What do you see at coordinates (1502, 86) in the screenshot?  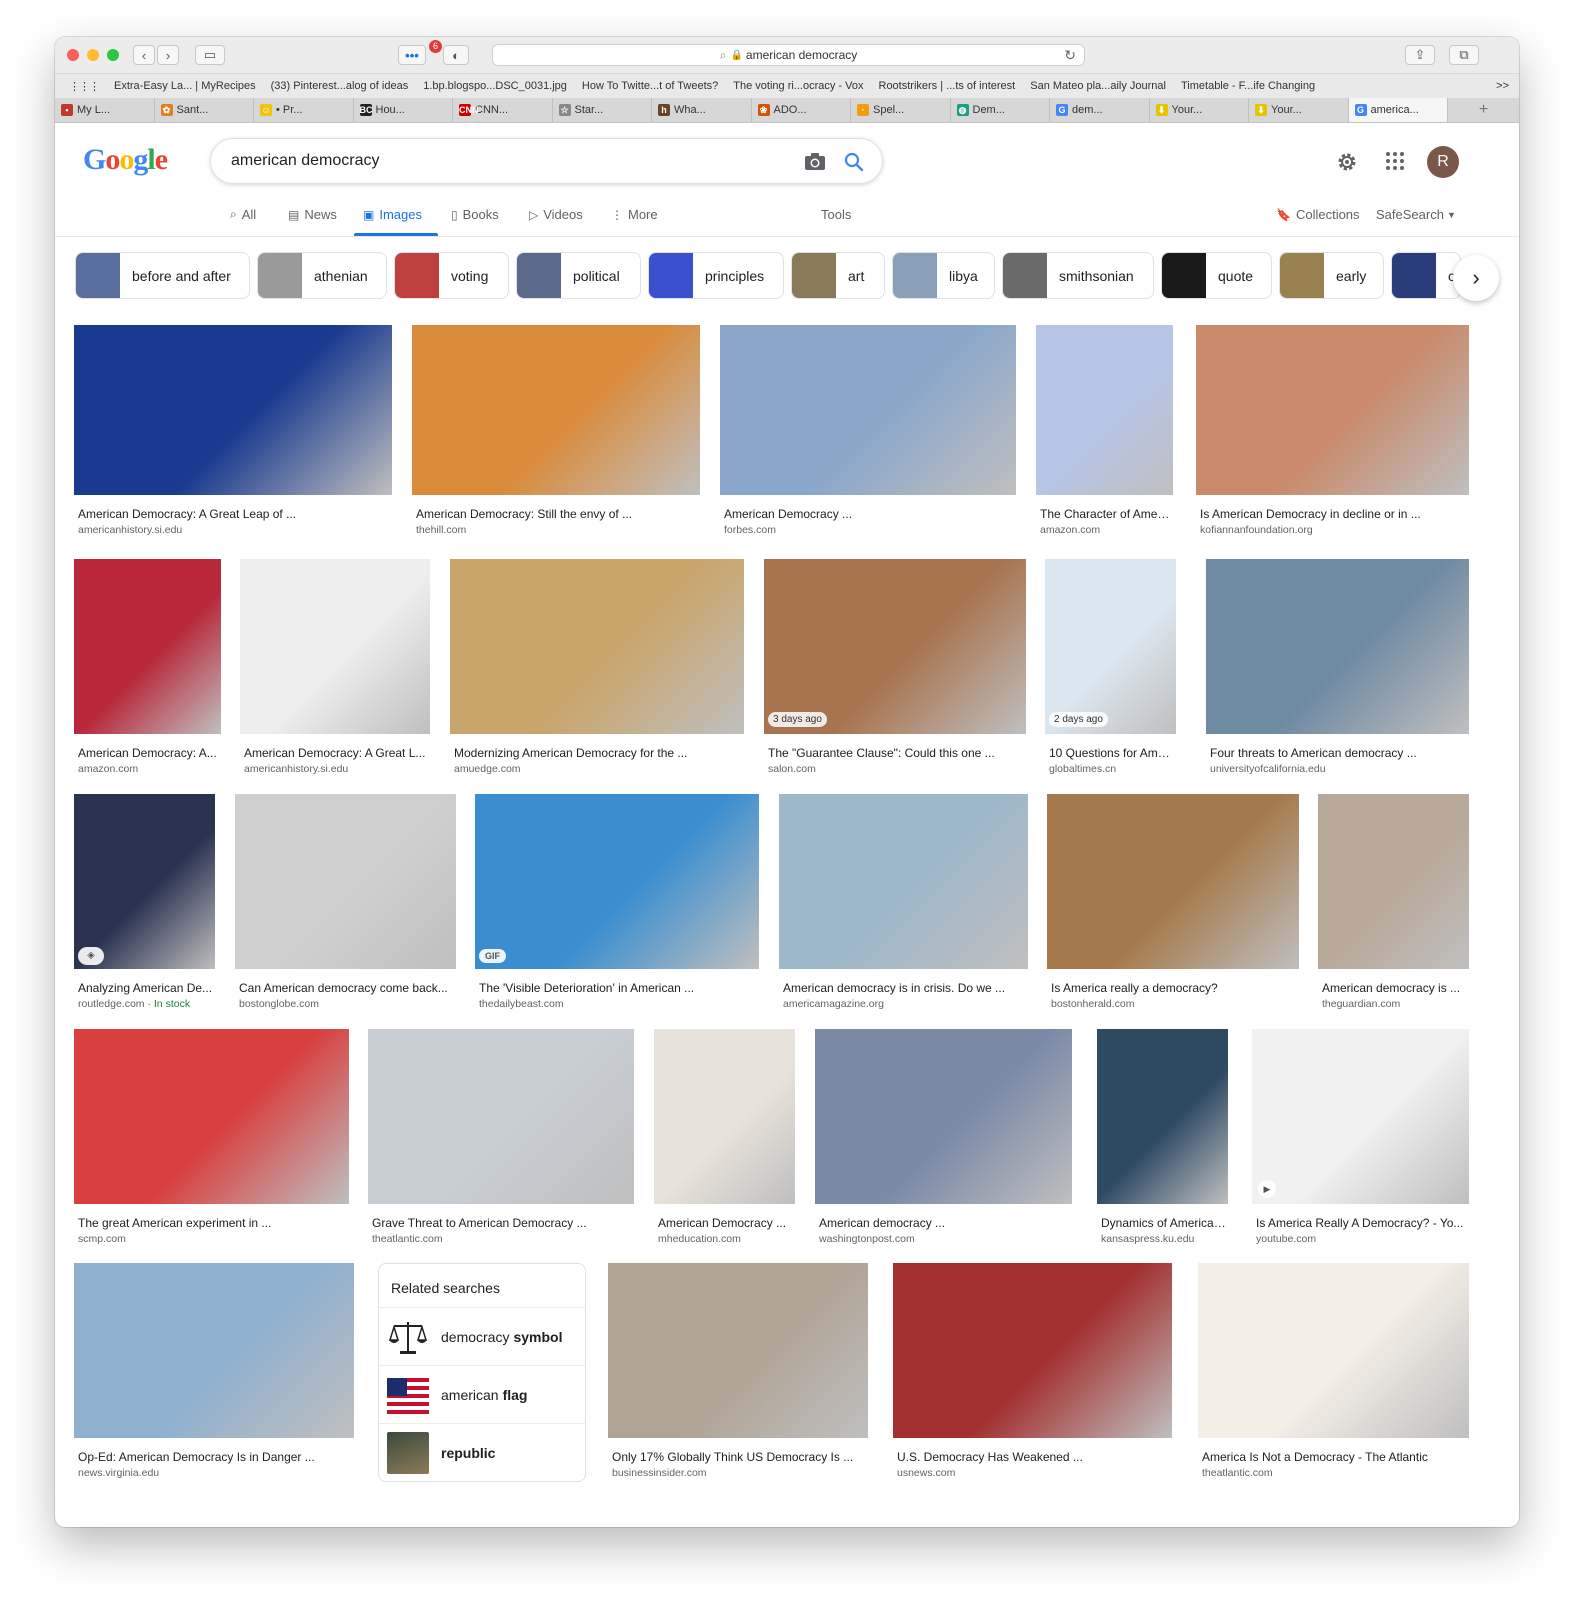 I see `bookmarks-more-button: >>` at bounding box center [1502, 86].